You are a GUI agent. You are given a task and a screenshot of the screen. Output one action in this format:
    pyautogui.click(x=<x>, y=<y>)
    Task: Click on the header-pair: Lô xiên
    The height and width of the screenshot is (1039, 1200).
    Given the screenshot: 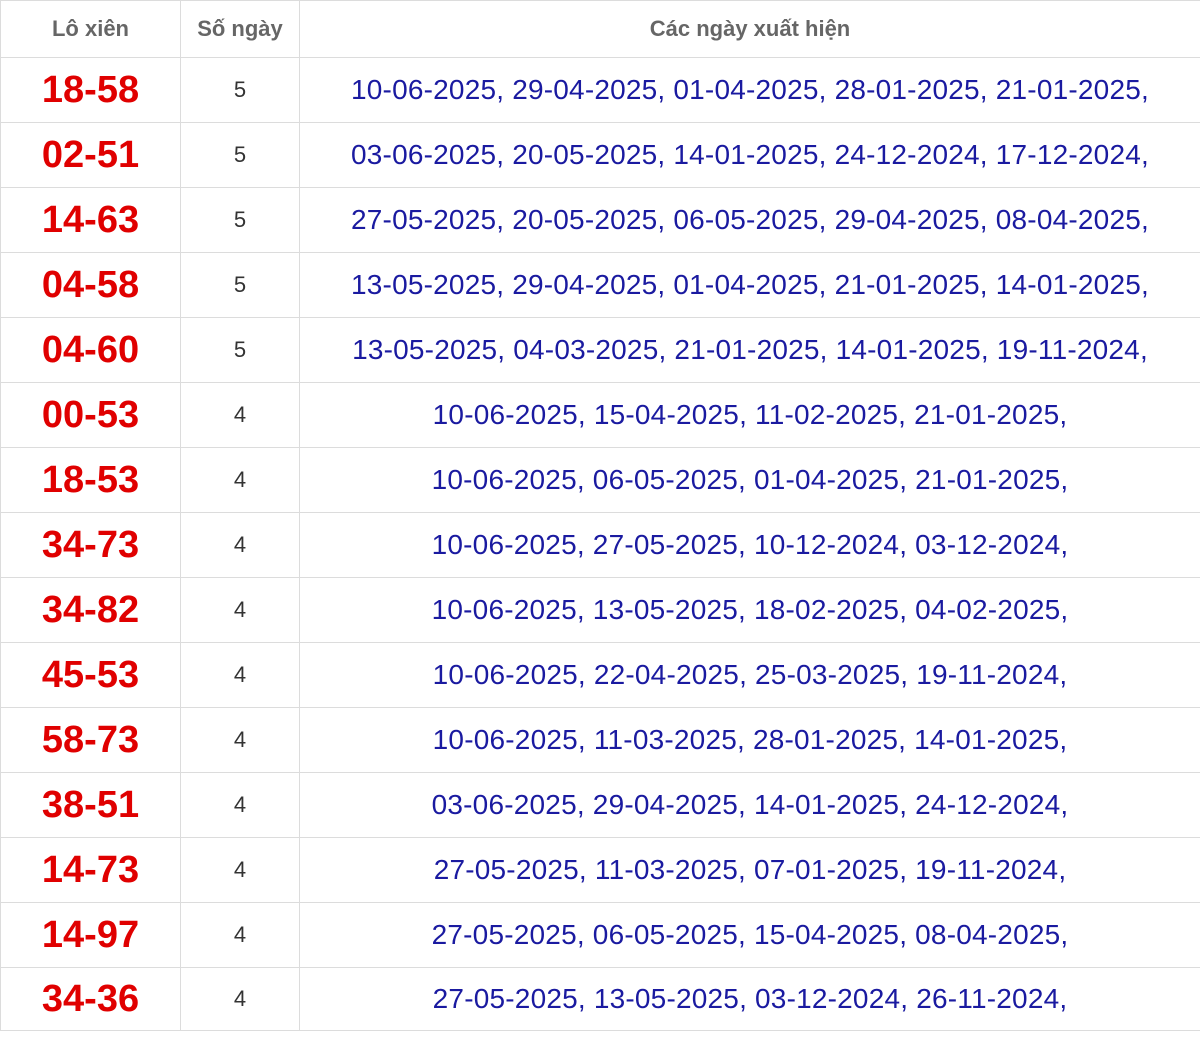 What is the action you would take?
    pyautogui.click(x=90, y=29)
    